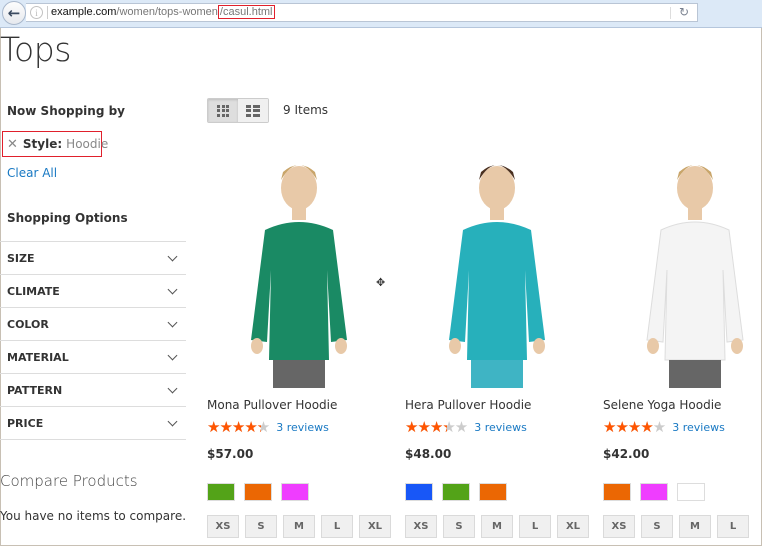 Image resolution: width=762 pixels, height=546 pixels. What do you see at coordinates (87, 144) in the screenshot?
I see `filter-value: Hoodie` at bounding box center [87, 144].